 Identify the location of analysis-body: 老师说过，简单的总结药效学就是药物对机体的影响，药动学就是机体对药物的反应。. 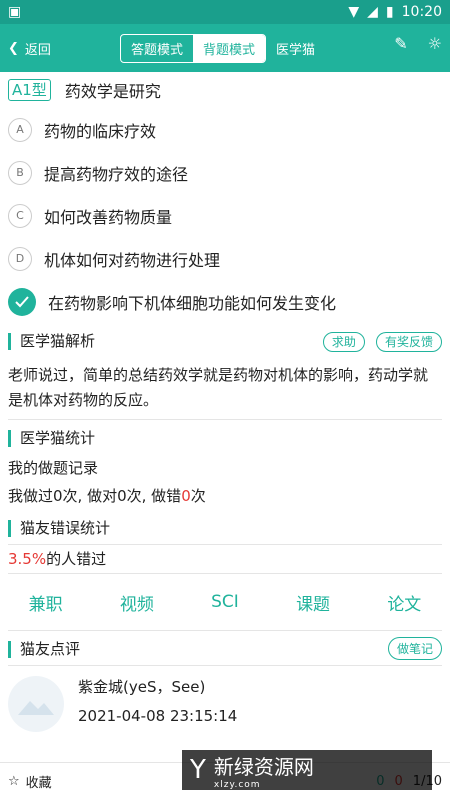
(218, 387).